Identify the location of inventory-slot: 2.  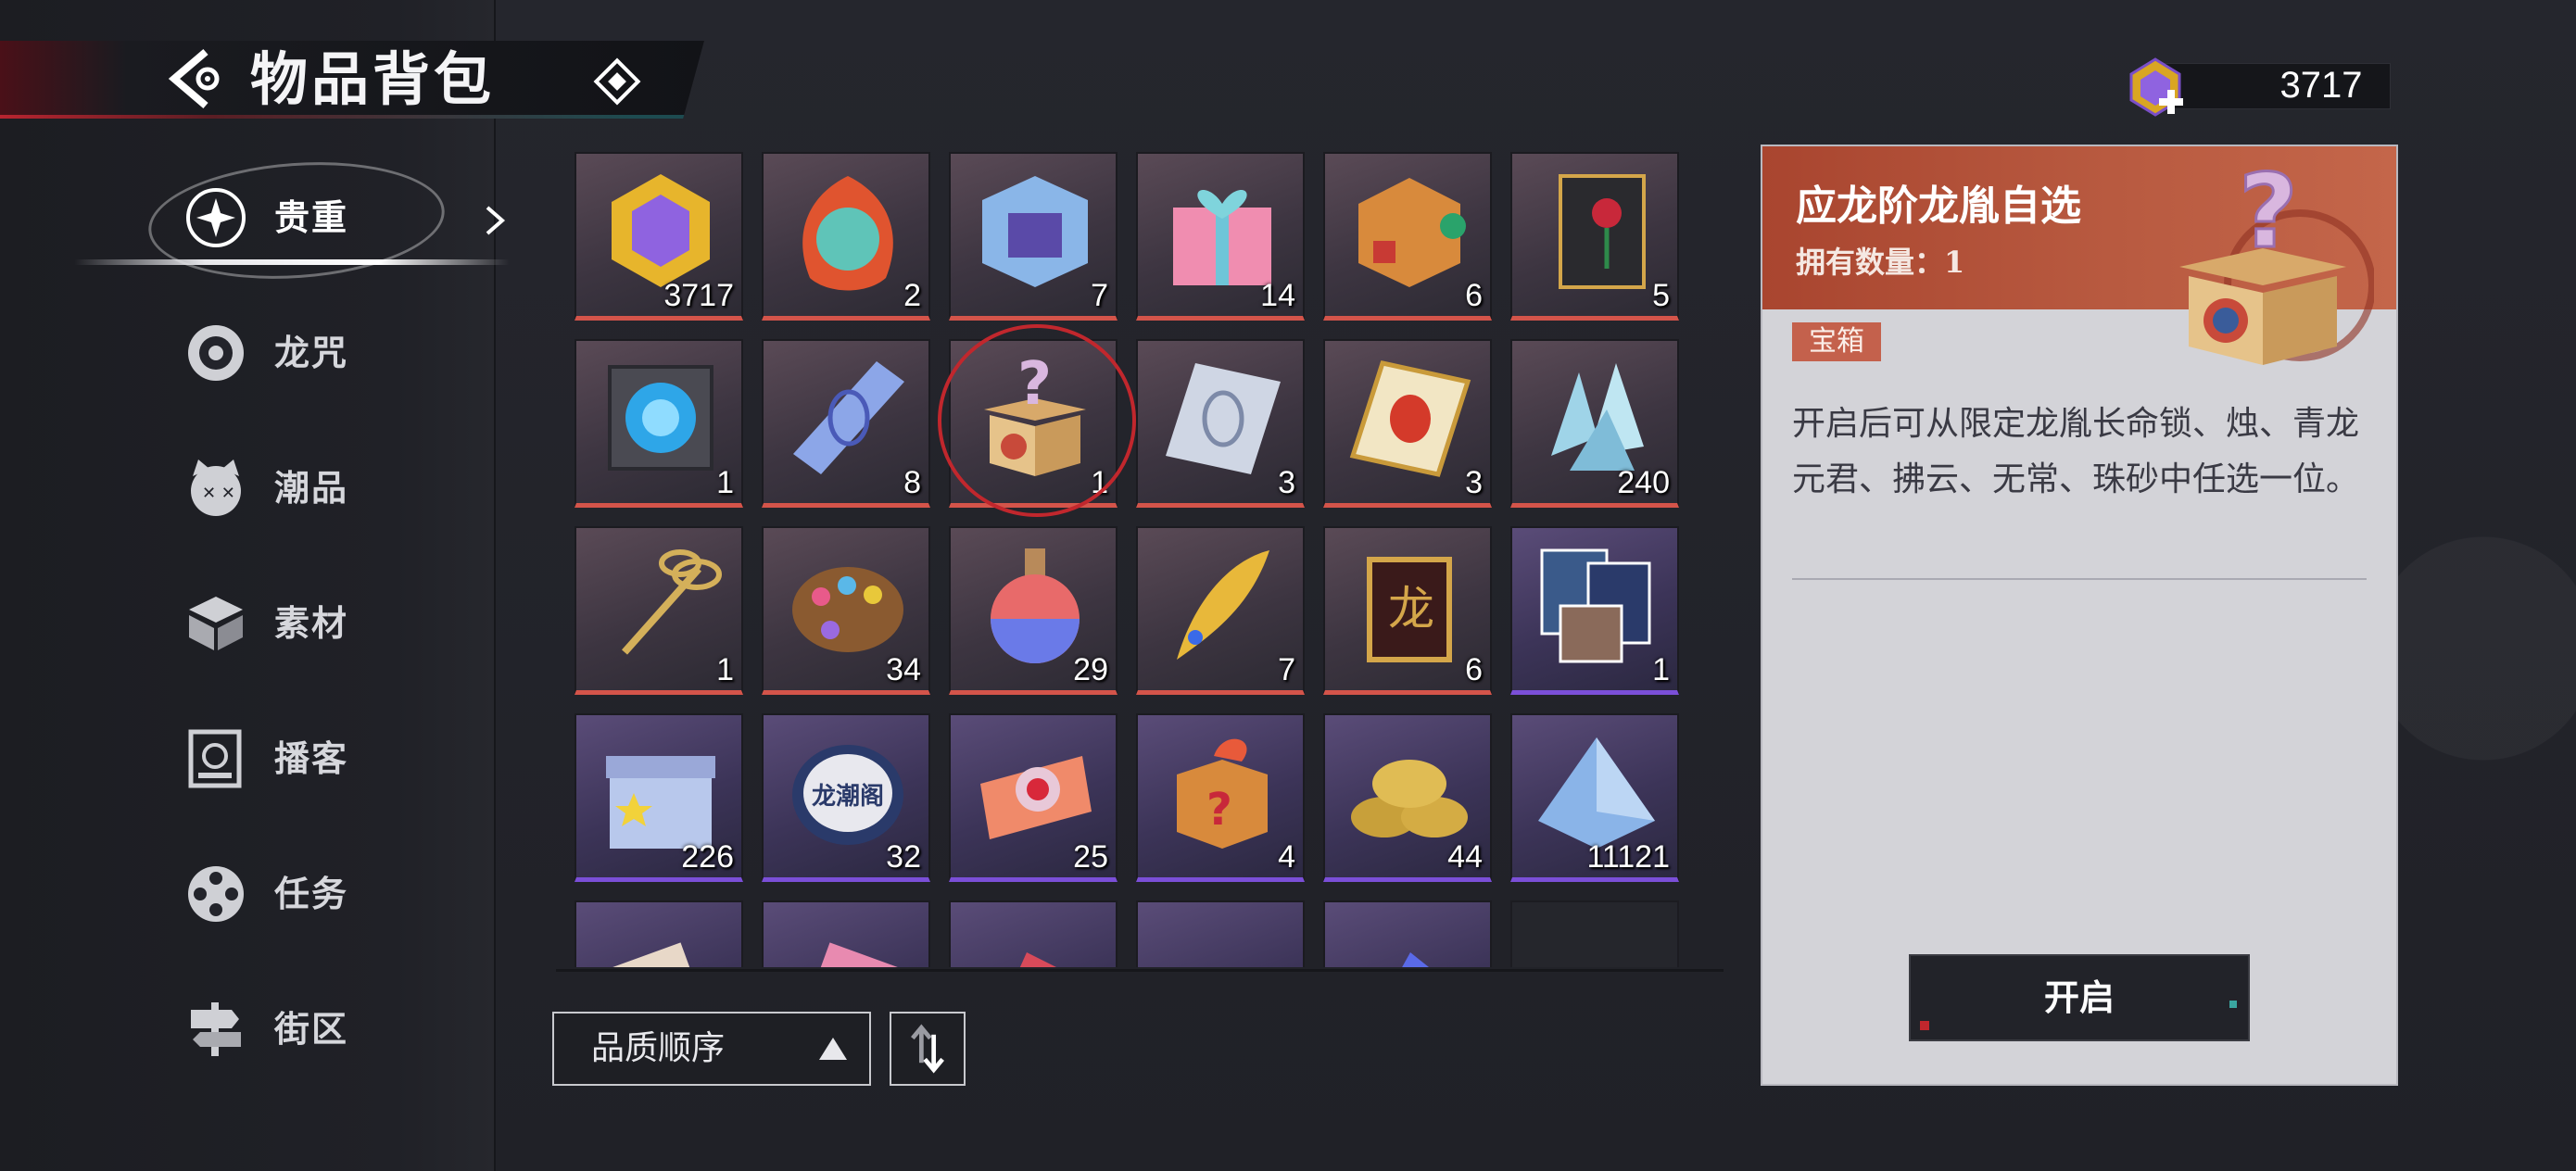
(846, 237).